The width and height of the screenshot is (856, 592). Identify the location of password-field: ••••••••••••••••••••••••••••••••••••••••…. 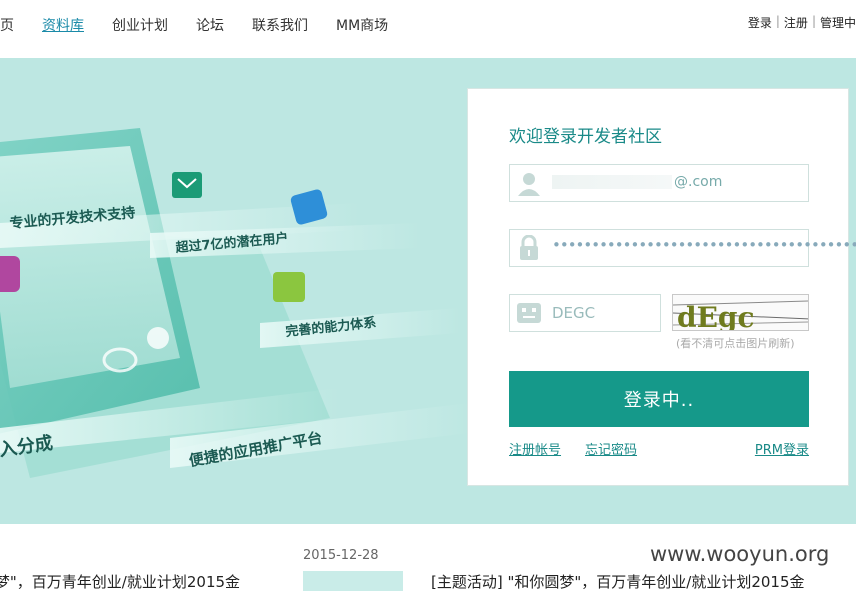
(682, 248).